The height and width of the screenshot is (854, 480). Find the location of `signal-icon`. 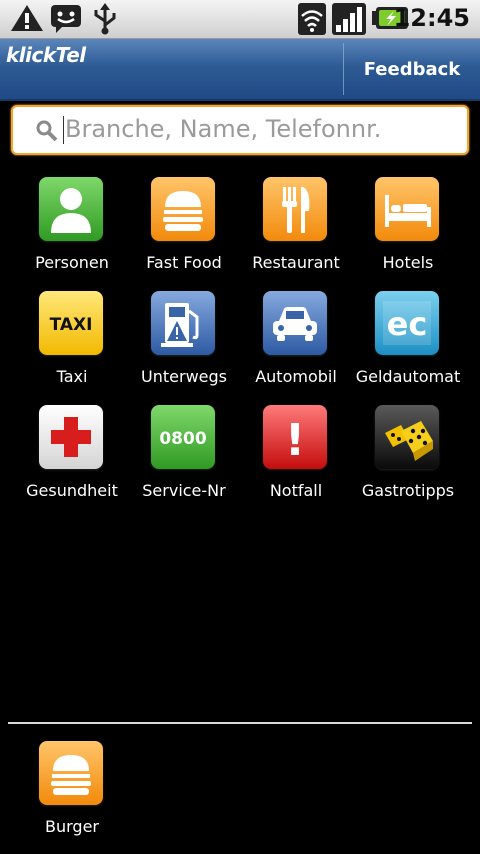

signal-icon is located at coordinates (349, 19).